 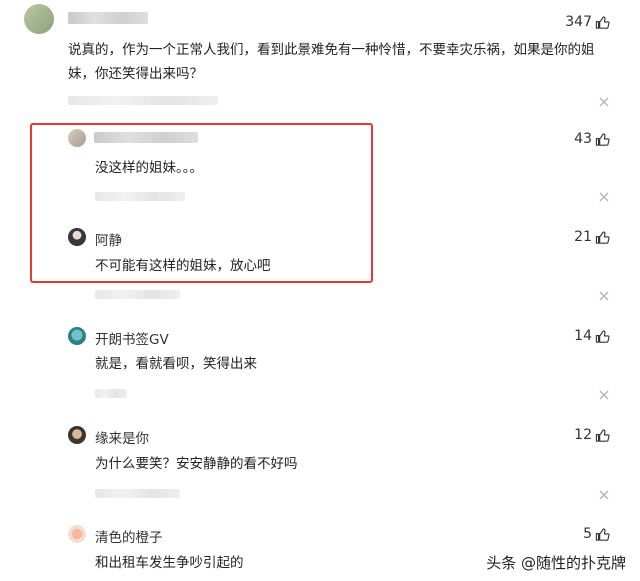 I want to click on like-button: 5, so click(x=596, y=534).